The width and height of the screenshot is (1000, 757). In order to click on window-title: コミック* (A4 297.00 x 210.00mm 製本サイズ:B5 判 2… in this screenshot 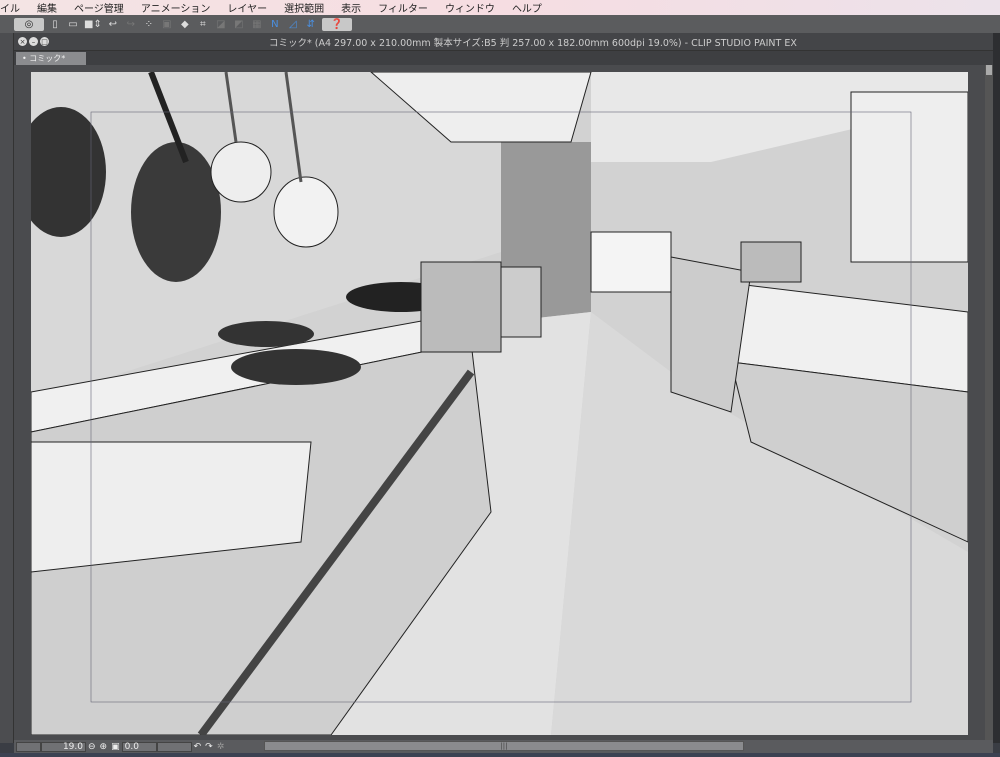, I will do `click(533, 43)`.